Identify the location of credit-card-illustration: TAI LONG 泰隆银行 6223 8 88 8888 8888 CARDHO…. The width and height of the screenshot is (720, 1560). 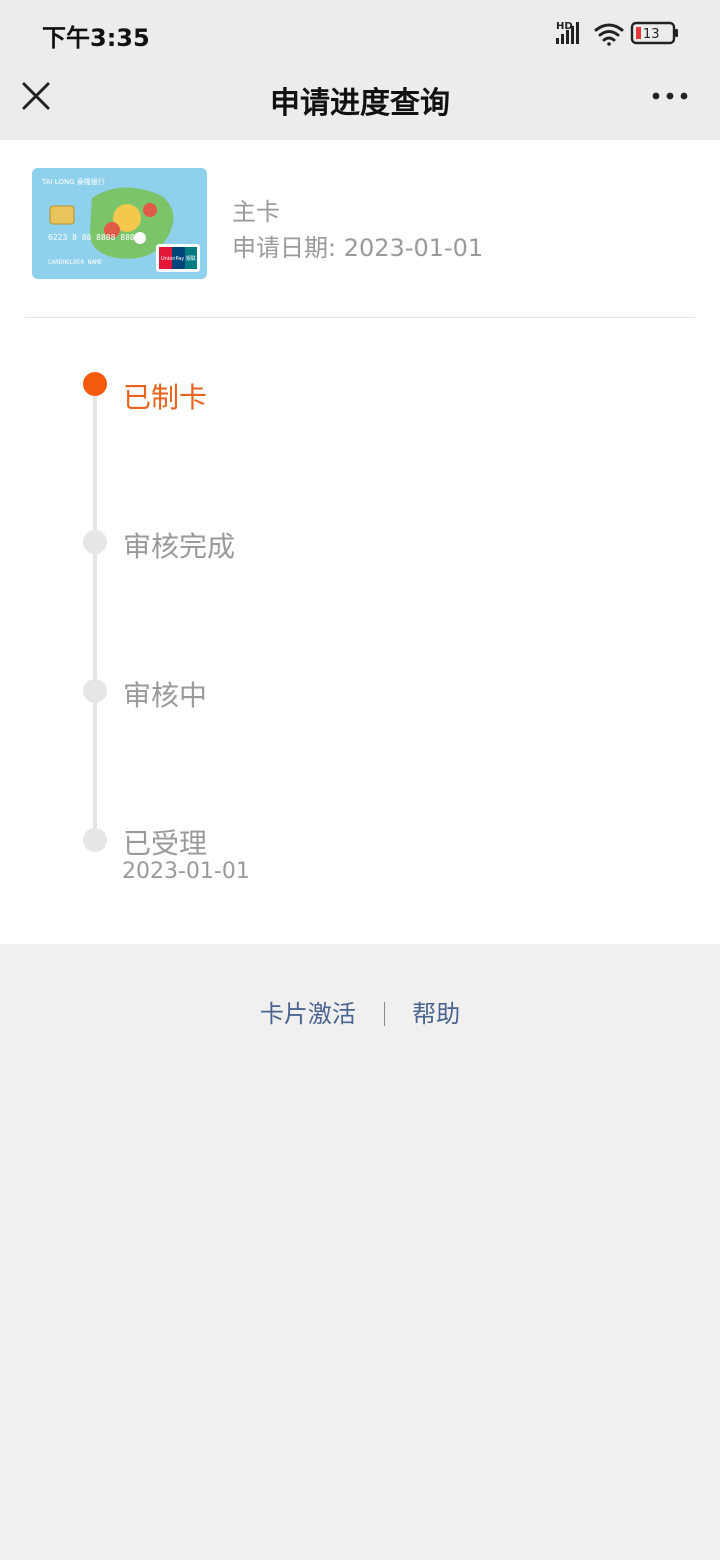
(119, 223).